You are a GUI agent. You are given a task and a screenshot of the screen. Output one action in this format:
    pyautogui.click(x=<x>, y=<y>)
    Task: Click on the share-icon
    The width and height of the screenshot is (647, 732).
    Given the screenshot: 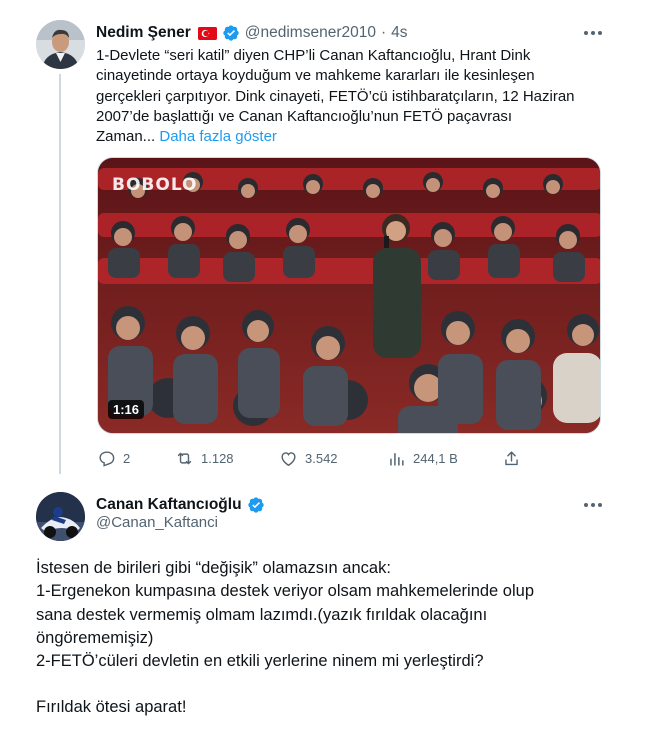 What is the action you would take?
    pyautogui.click(x=511, y=457)
    